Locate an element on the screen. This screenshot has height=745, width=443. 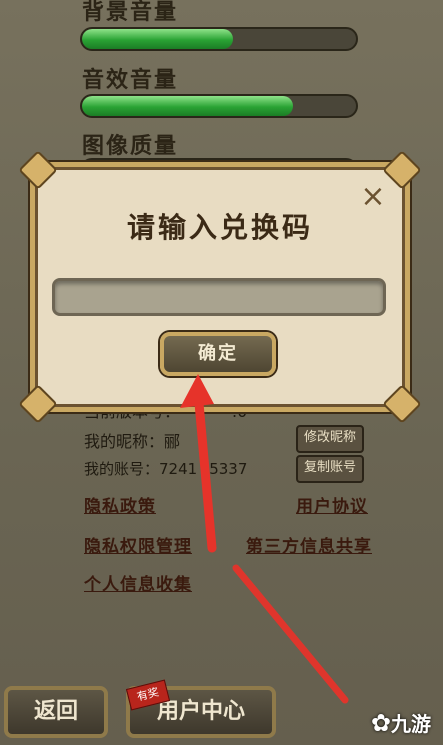
dialog-title: 请输入兑换码 is located at coordinates (219, 227).